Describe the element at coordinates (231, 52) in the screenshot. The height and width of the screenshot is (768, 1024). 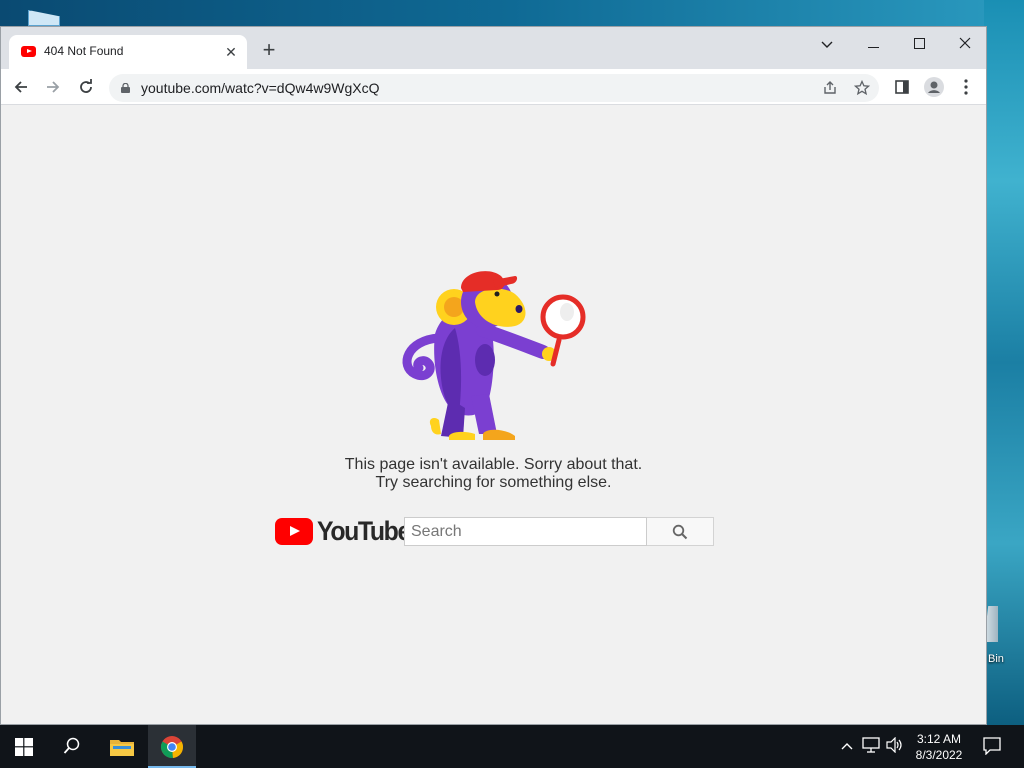
I see `tab-close-icon: ✕` at that location.